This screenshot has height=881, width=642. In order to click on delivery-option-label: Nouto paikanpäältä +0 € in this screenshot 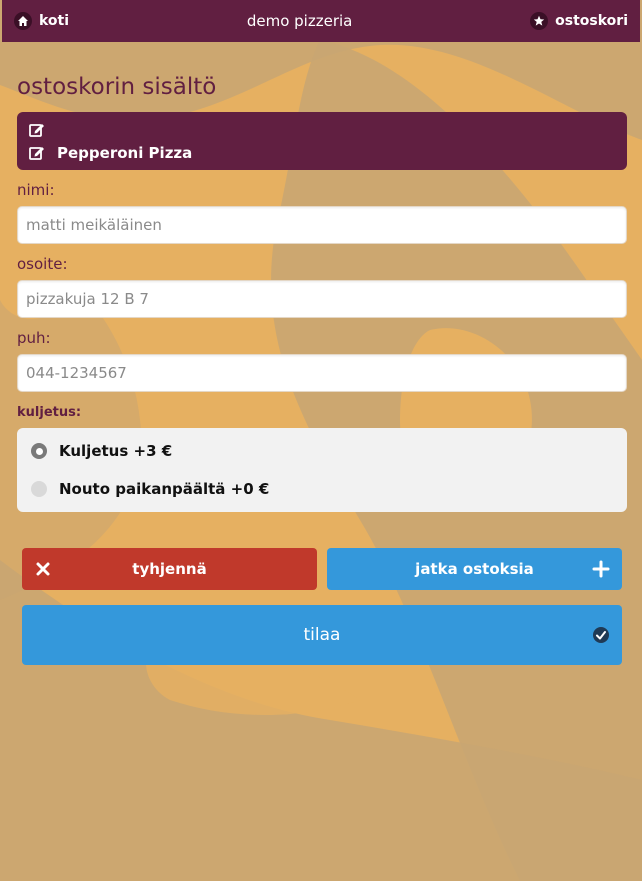, I will do `click(164, 489)`.